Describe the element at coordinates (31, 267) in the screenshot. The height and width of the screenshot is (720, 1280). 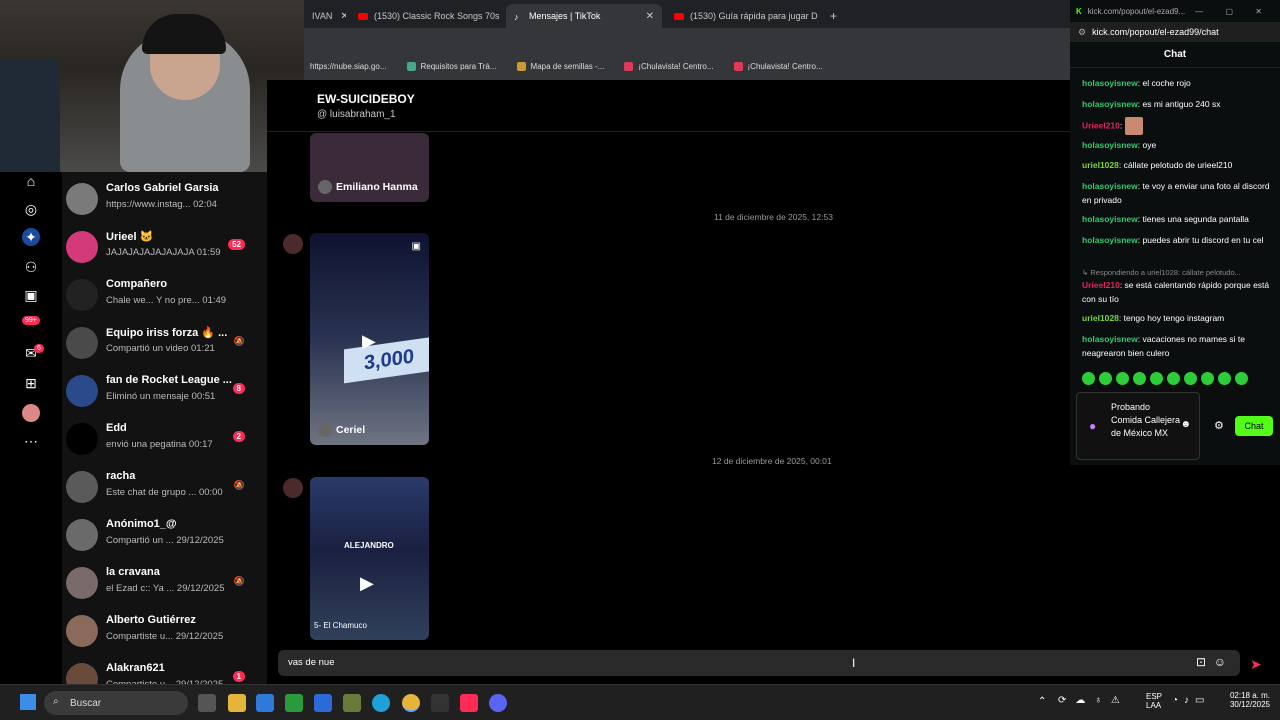
I see `friends-icon: ⚇` at that location.